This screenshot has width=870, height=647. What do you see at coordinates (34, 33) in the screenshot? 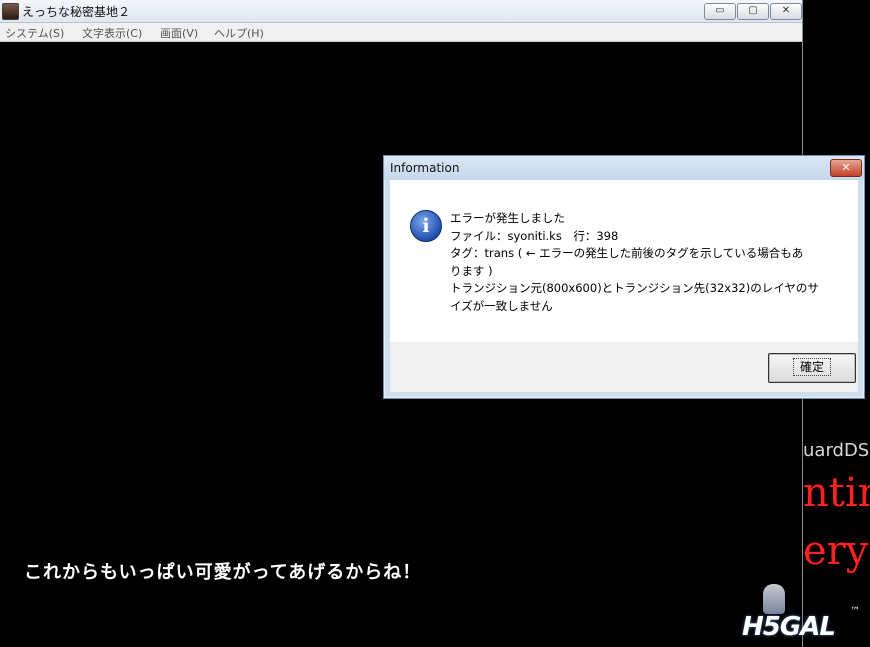
I see `menu-system: システム(S)` at bounding box center [34, 33].